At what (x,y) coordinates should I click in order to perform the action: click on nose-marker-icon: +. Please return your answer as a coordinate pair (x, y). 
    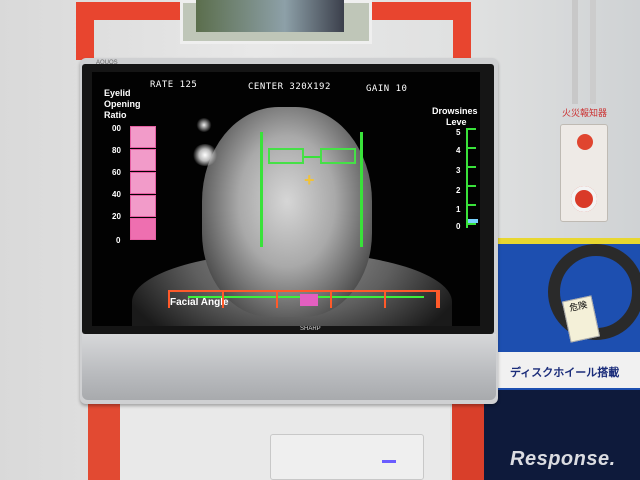
    Looking at the image, I should click on (309, 180).